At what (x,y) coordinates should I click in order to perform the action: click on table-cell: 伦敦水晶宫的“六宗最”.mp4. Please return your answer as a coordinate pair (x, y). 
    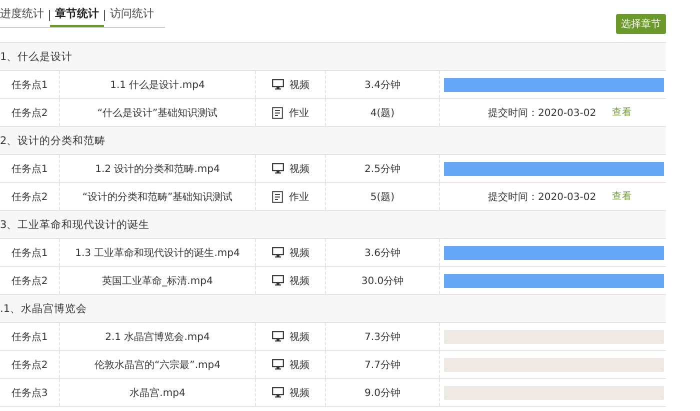
    Looking at the image, I should click on (158, 364).